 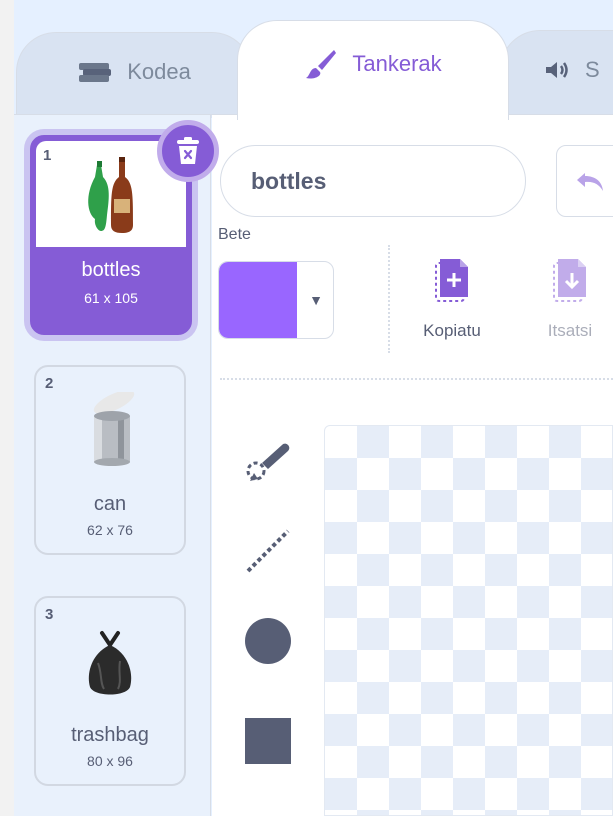 What do you see at coordinates (416, 379) in the screenshot?
I see `toolbar-divider` at bounding box center [416, 379].